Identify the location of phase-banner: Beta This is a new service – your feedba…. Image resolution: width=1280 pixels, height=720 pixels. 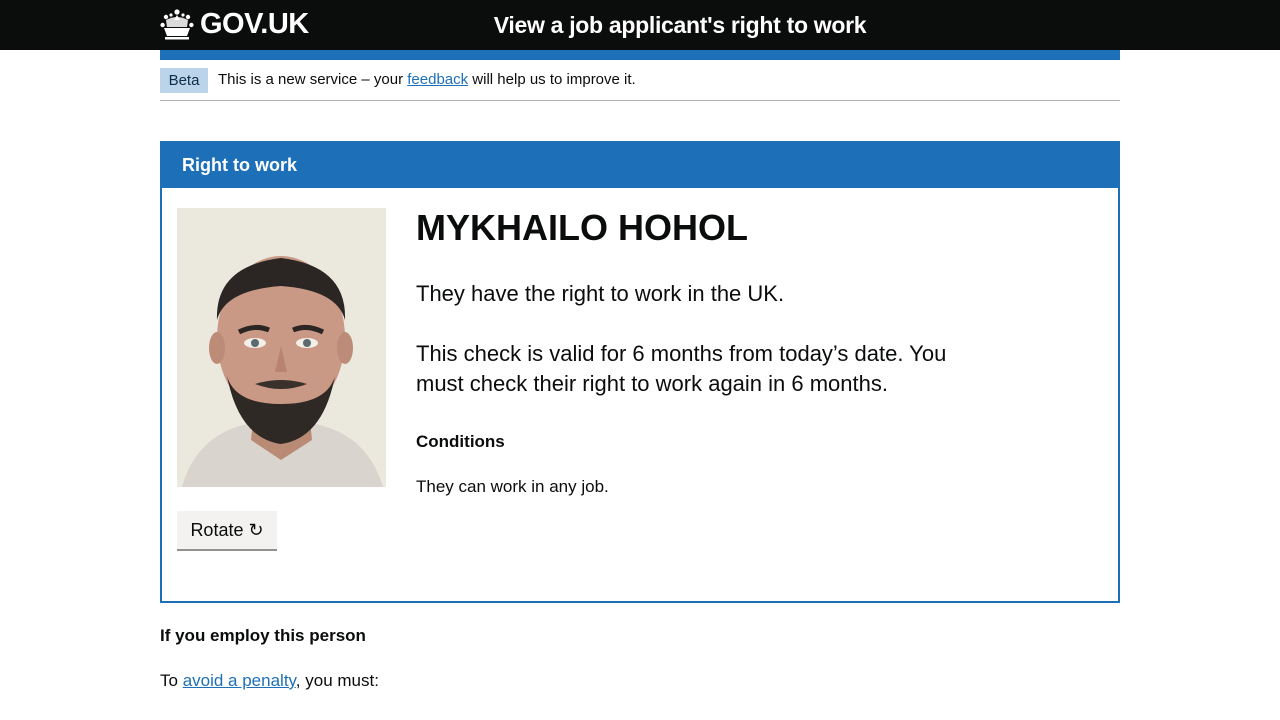
(640, 80).